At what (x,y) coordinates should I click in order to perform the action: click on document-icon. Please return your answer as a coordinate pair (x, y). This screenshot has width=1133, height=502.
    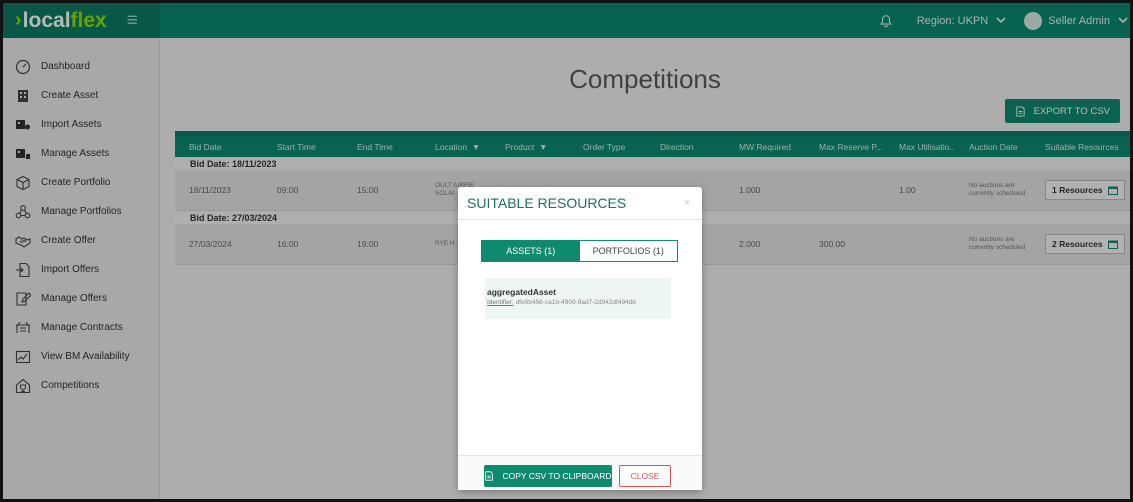
    Looking at the image, I should click on (489, 476).